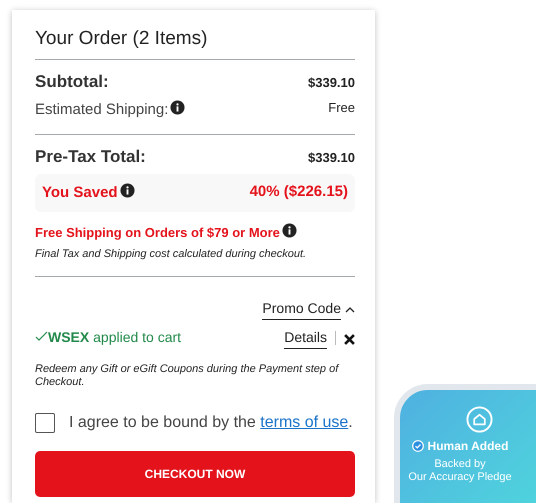 This screenshot has height=503, width=536. I want to click on caret-icon, so click(350, 309).